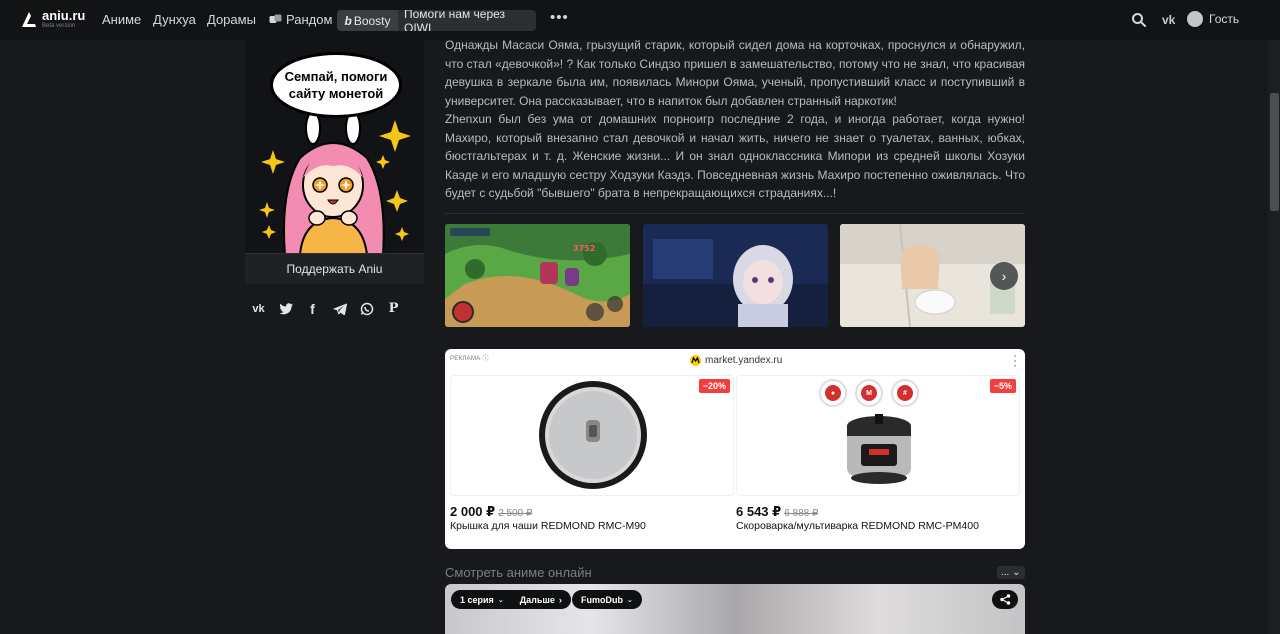  I want to click on discount-badge: −20%, so click(714, 386).